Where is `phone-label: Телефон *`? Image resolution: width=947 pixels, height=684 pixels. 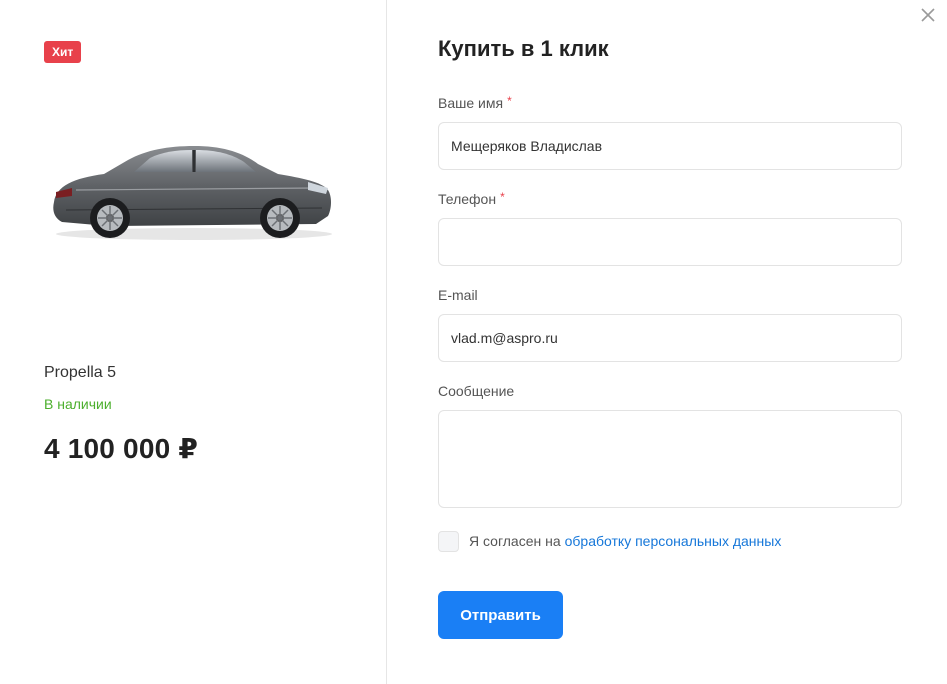 phone-label: Телефон * is located at coordinates (471, 198).